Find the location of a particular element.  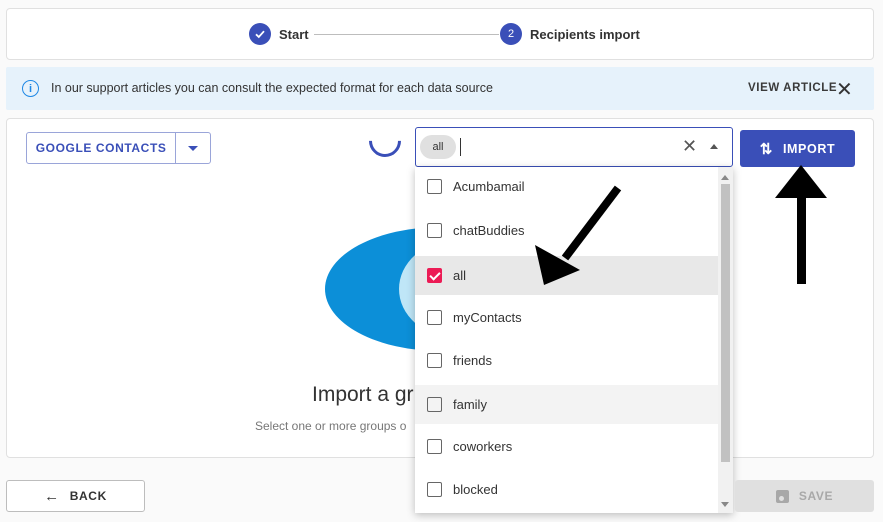

loading-spinner-icon is located at coordinates (385, 141).